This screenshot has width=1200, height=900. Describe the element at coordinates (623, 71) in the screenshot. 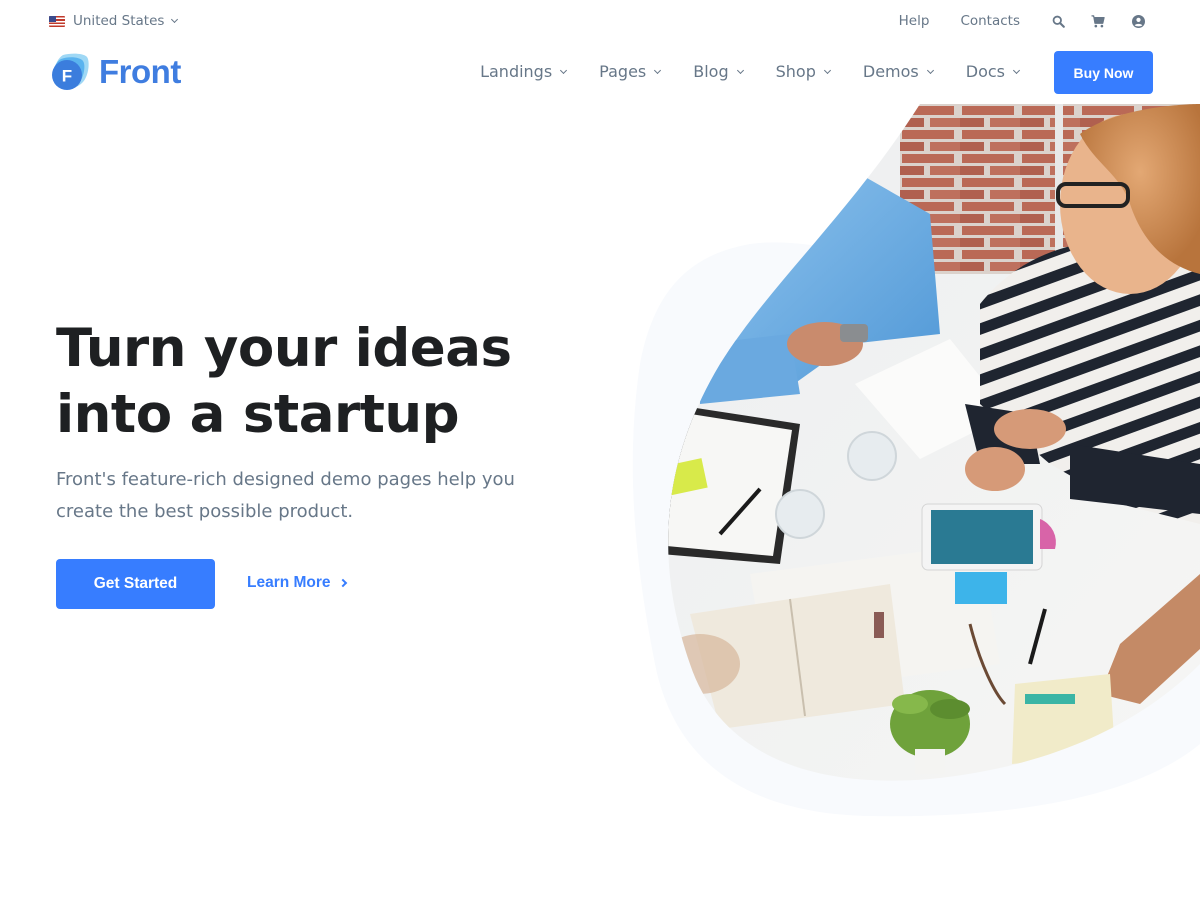

I see `nav-item-label: Pages` at that location.